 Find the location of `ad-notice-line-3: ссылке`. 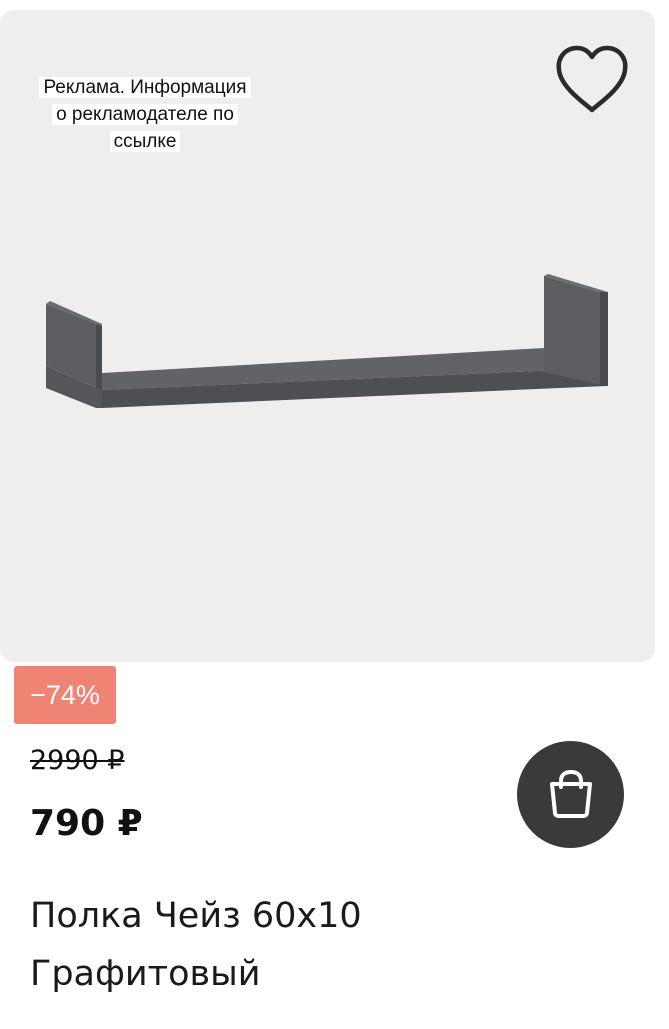

ad-notice-line-3: ссылке is located at coordinates (145, 141).